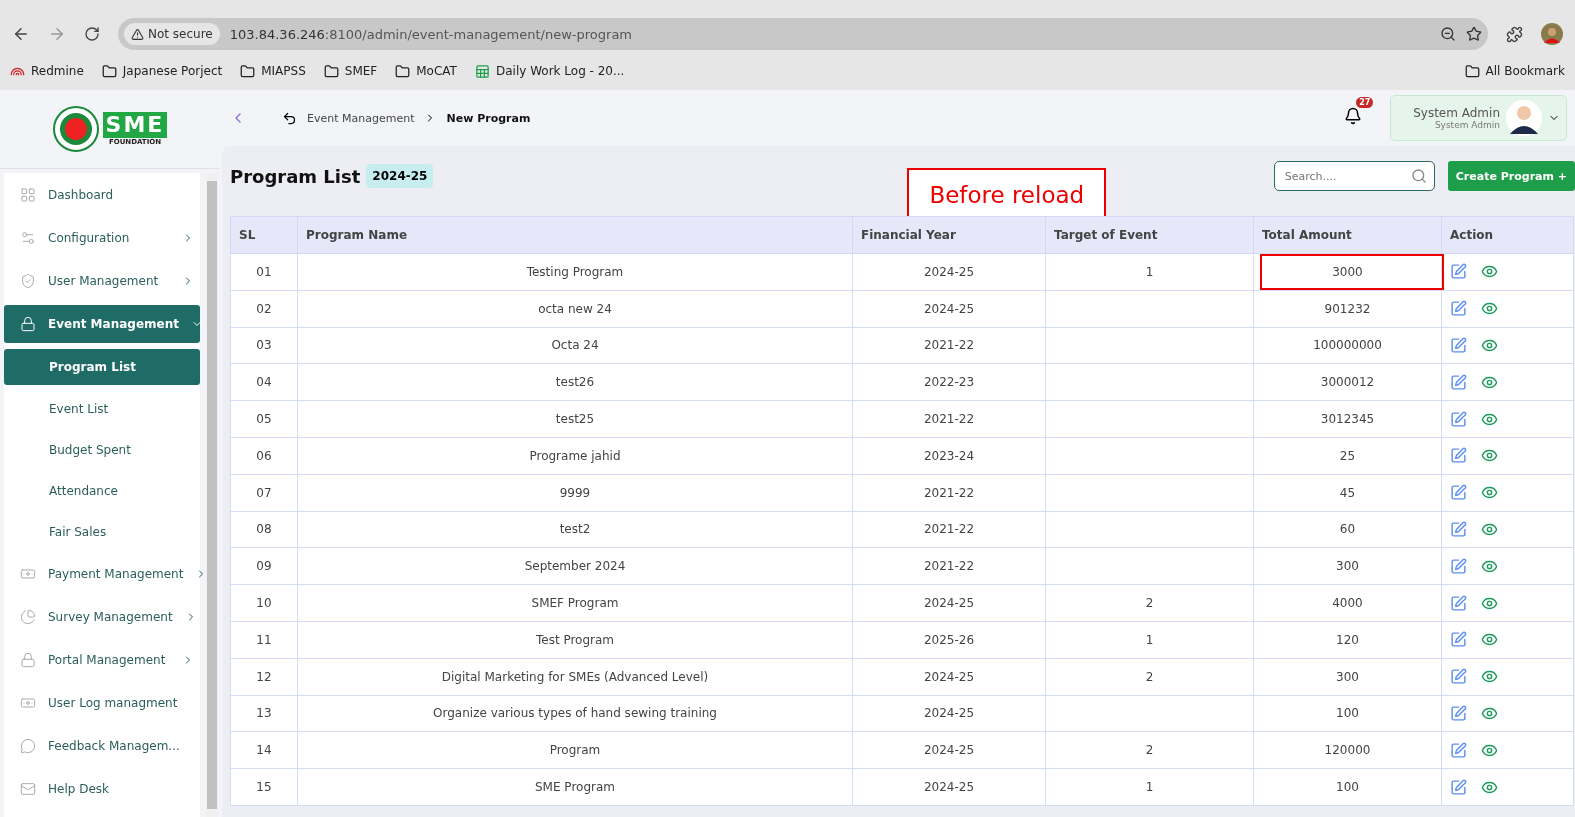 The height and width of the screenshot is (817, 1575). What do you see at coordinates (1478, 118) in the screenshot?
I see `user-menu: System Admin System Admin` at bounding box center [1478, 118].